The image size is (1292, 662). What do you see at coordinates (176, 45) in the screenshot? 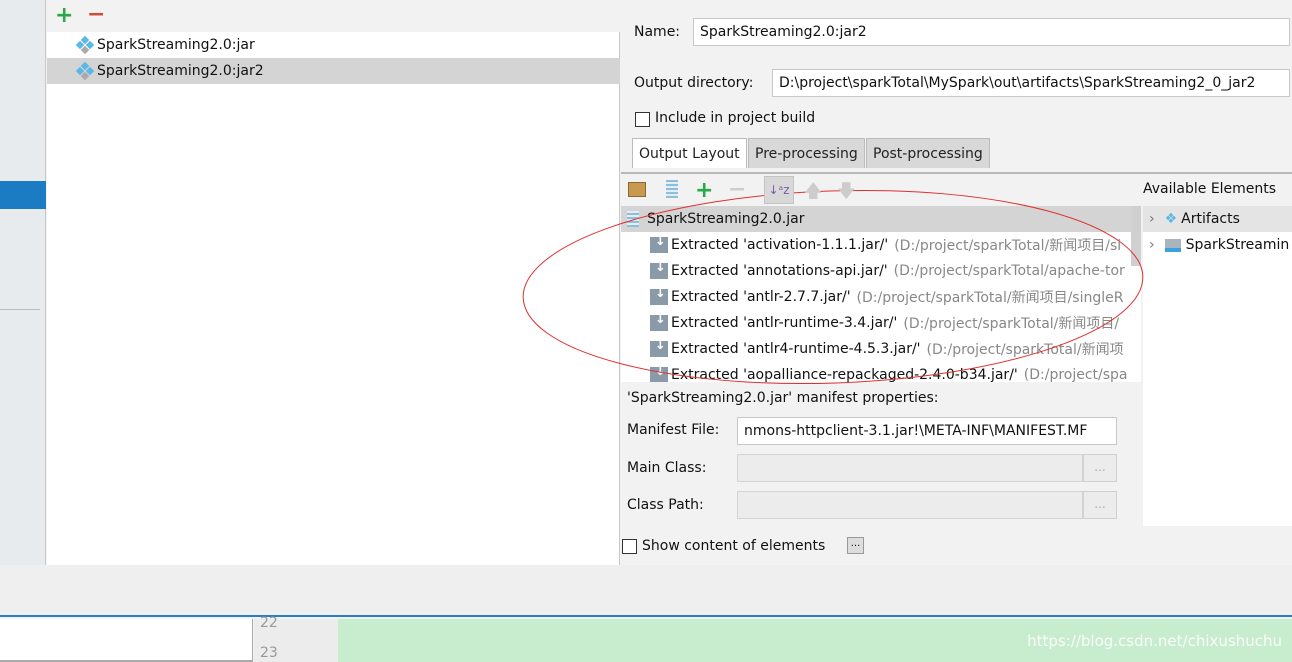
I see `artifact-label: SparkStreaming2.0:jar` at bounding box center [176, 45].